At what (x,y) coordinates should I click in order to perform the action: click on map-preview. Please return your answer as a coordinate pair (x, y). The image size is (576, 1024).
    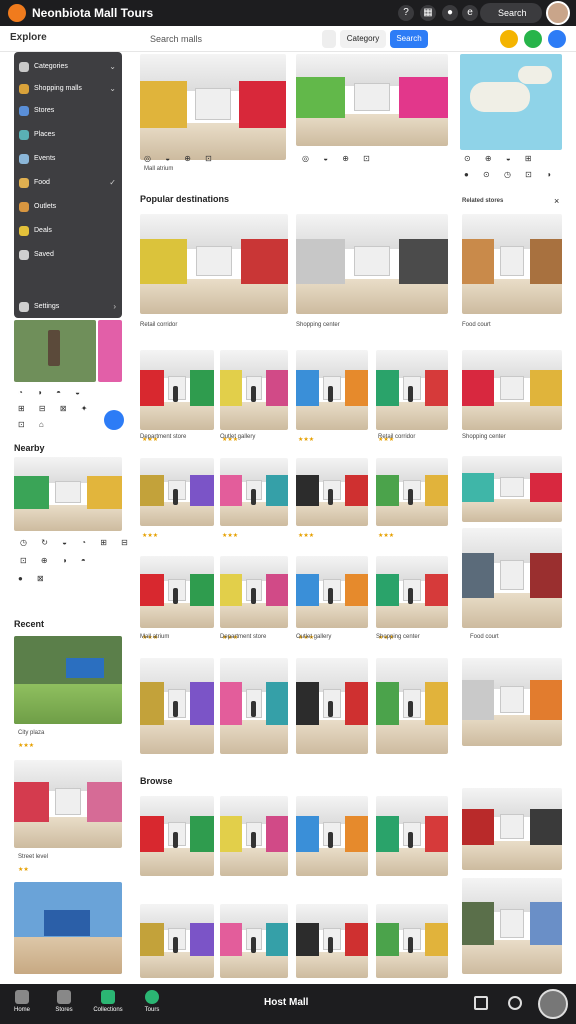
    Looking at the image, I should click on (511, 102).